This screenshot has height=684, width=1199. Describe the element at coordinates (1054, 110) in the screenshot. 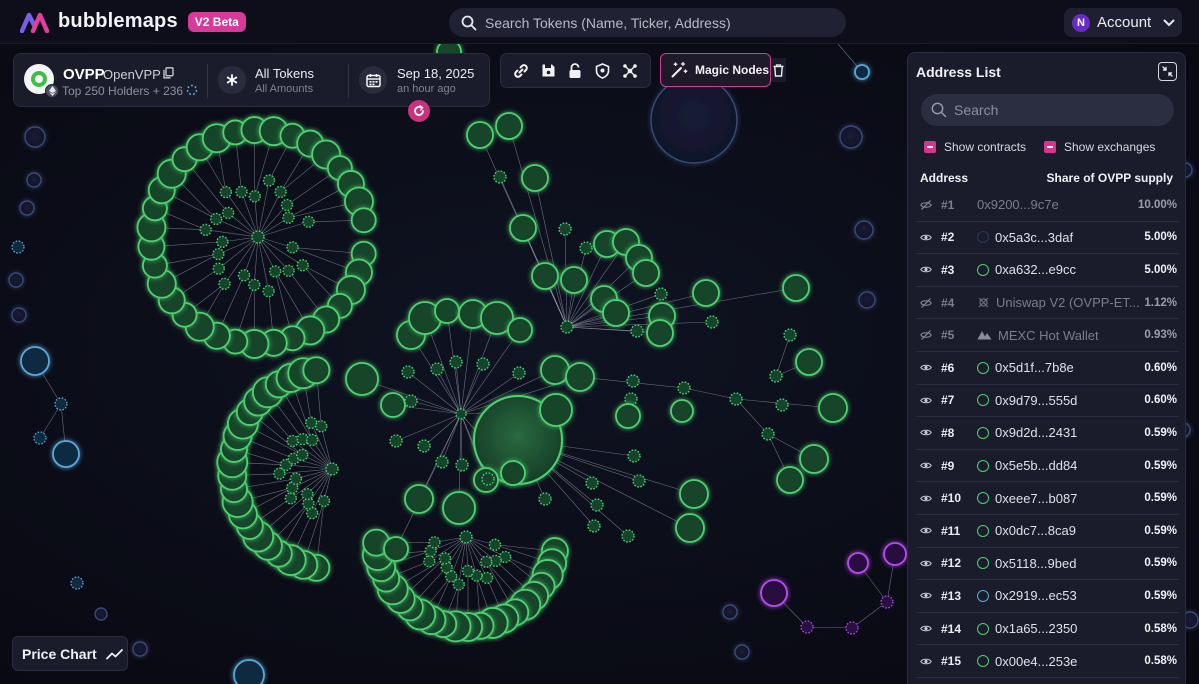

I see `address-search-input` at that location.